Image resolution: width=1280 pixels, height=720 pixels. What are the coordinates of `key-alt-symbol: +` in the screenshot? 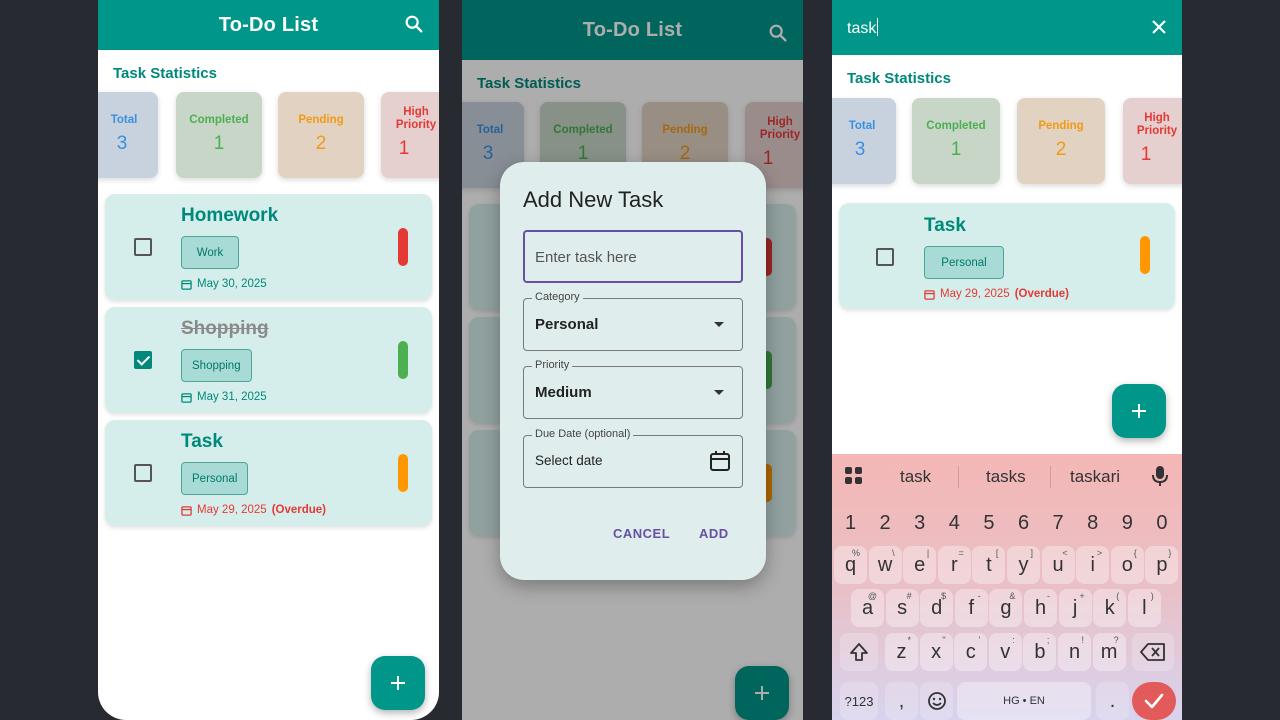 It's located at (1082, 596).